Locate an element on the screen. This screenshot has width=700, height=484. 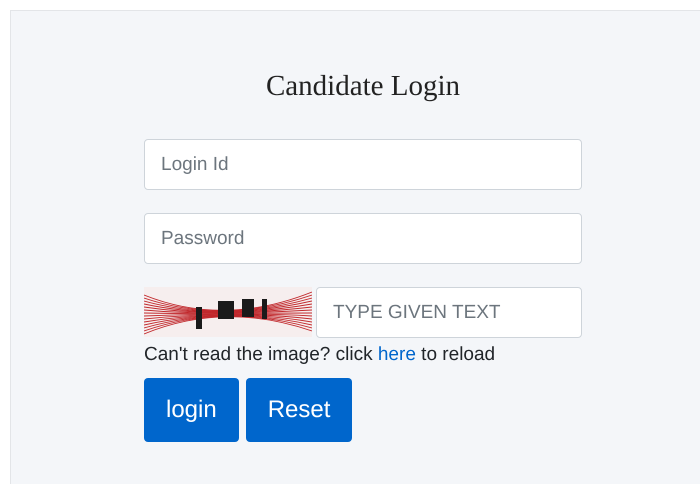
reload-note: Can't read the image? click here to reload is located at coordinates (320, 355).